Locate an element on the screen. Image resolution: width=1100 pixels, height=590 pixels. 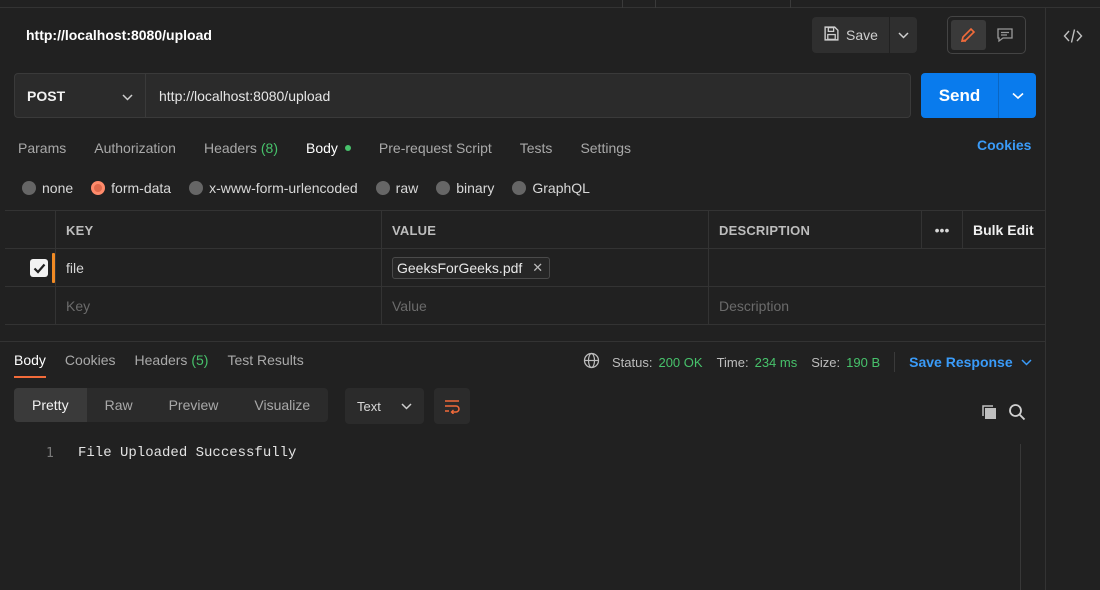
table-row: file GeeksForGeeks.pdf ✕ is located at coordinates (525, 268).